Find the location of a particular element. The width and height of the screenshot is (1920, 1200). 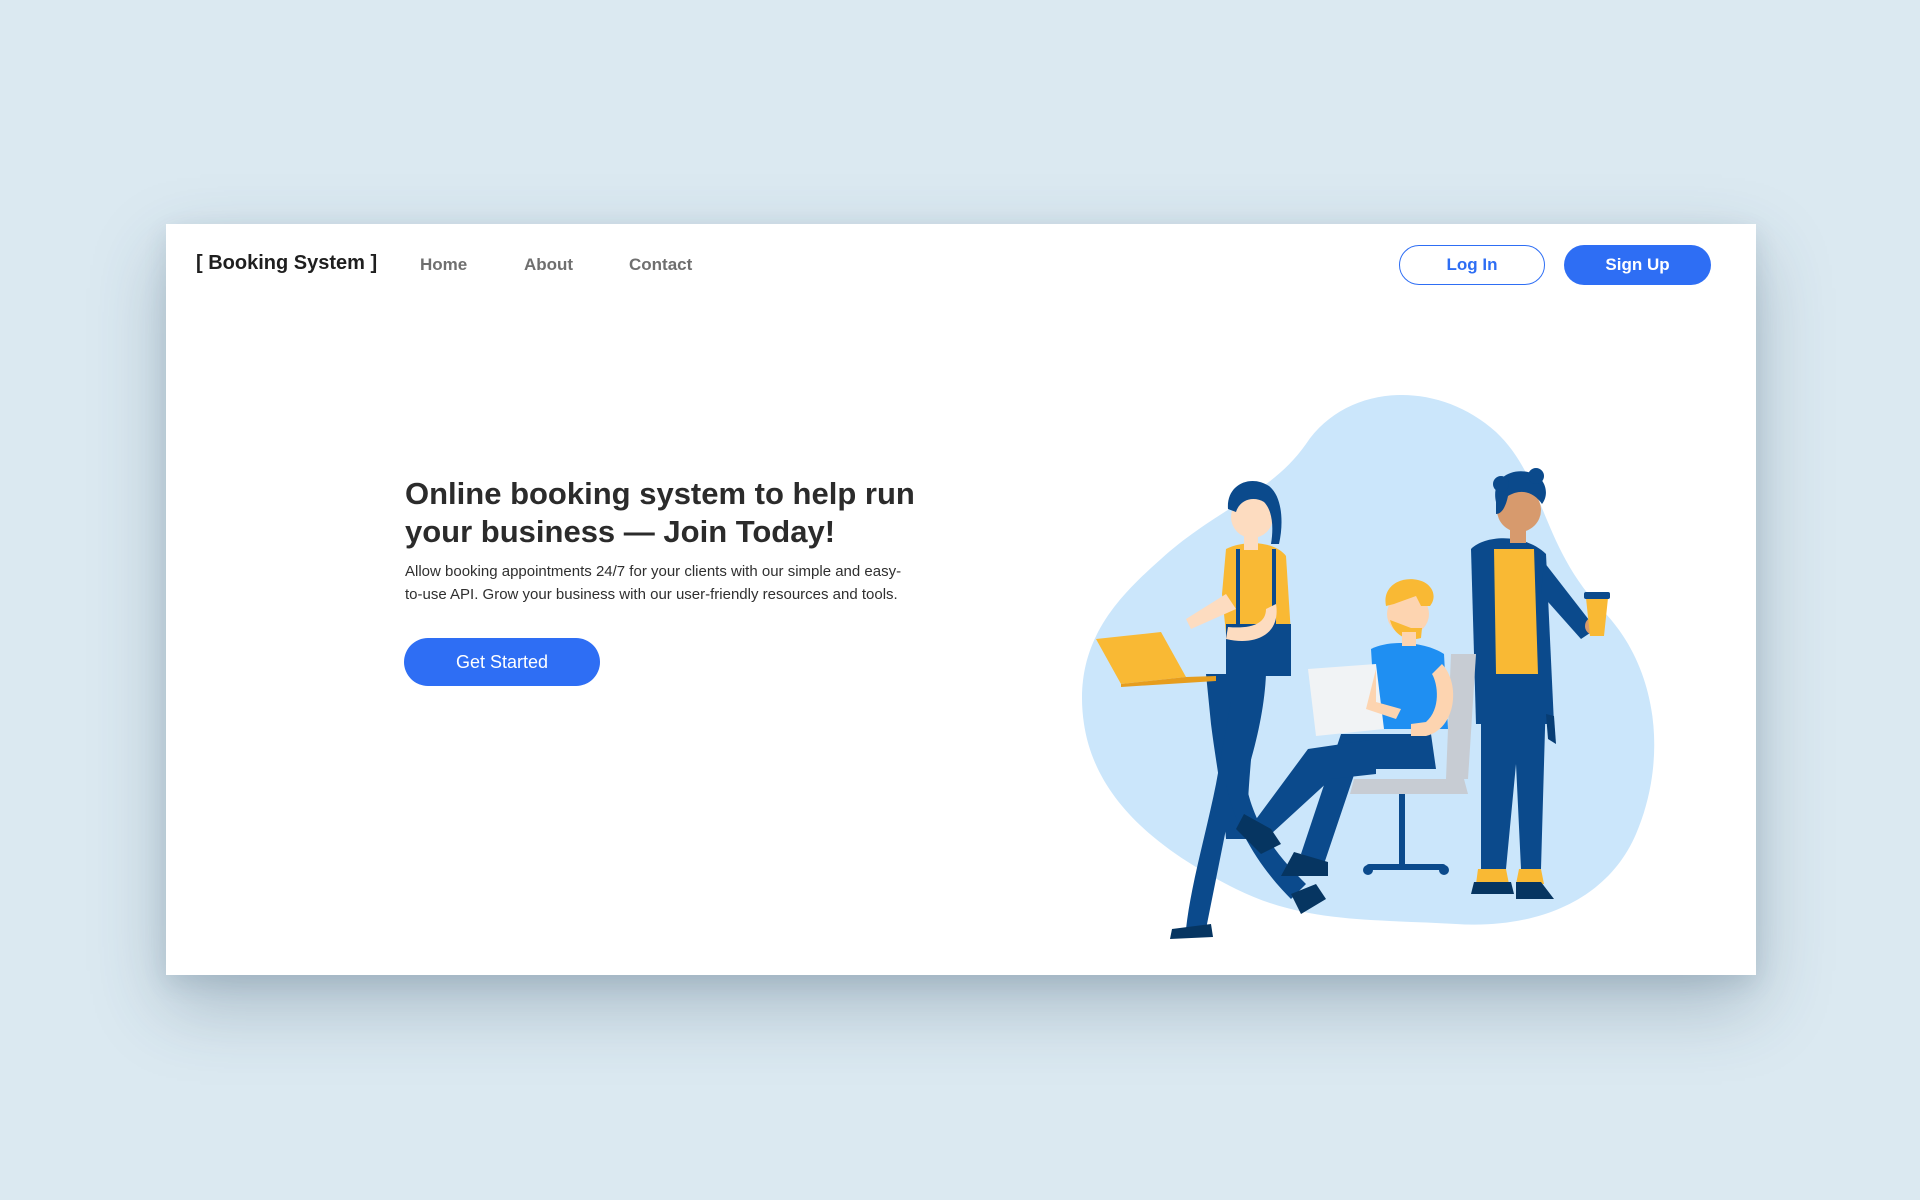

hero-title-line: Online booking system to help run is located at coordinates (660, 493).